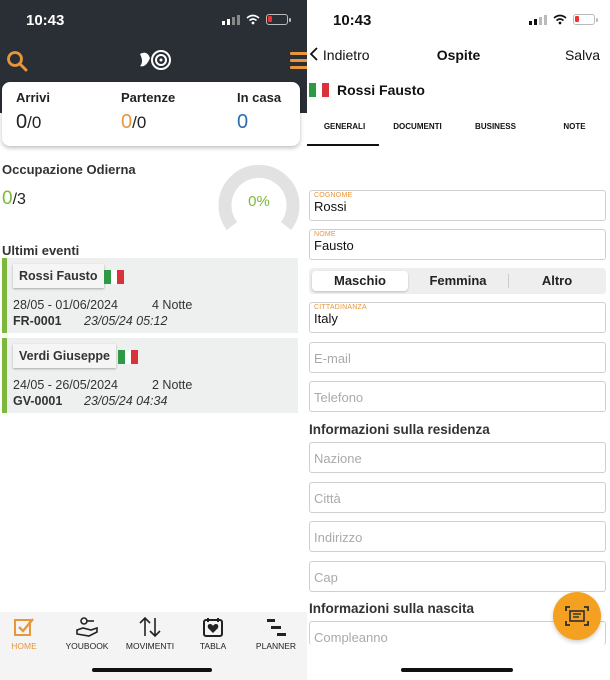  I want to click on event-code: GV-0001, so click(38, 401).